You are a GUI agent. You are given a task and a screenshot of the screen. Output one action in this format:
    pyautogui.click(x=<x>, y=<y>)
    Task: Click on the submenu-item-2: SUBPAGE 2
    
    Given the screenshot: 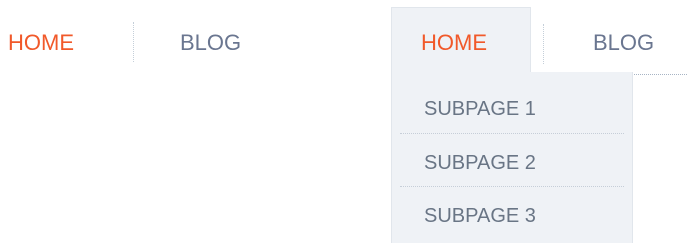 What is the action you would take?
    pyautogui.click(x=480, y=163)
    